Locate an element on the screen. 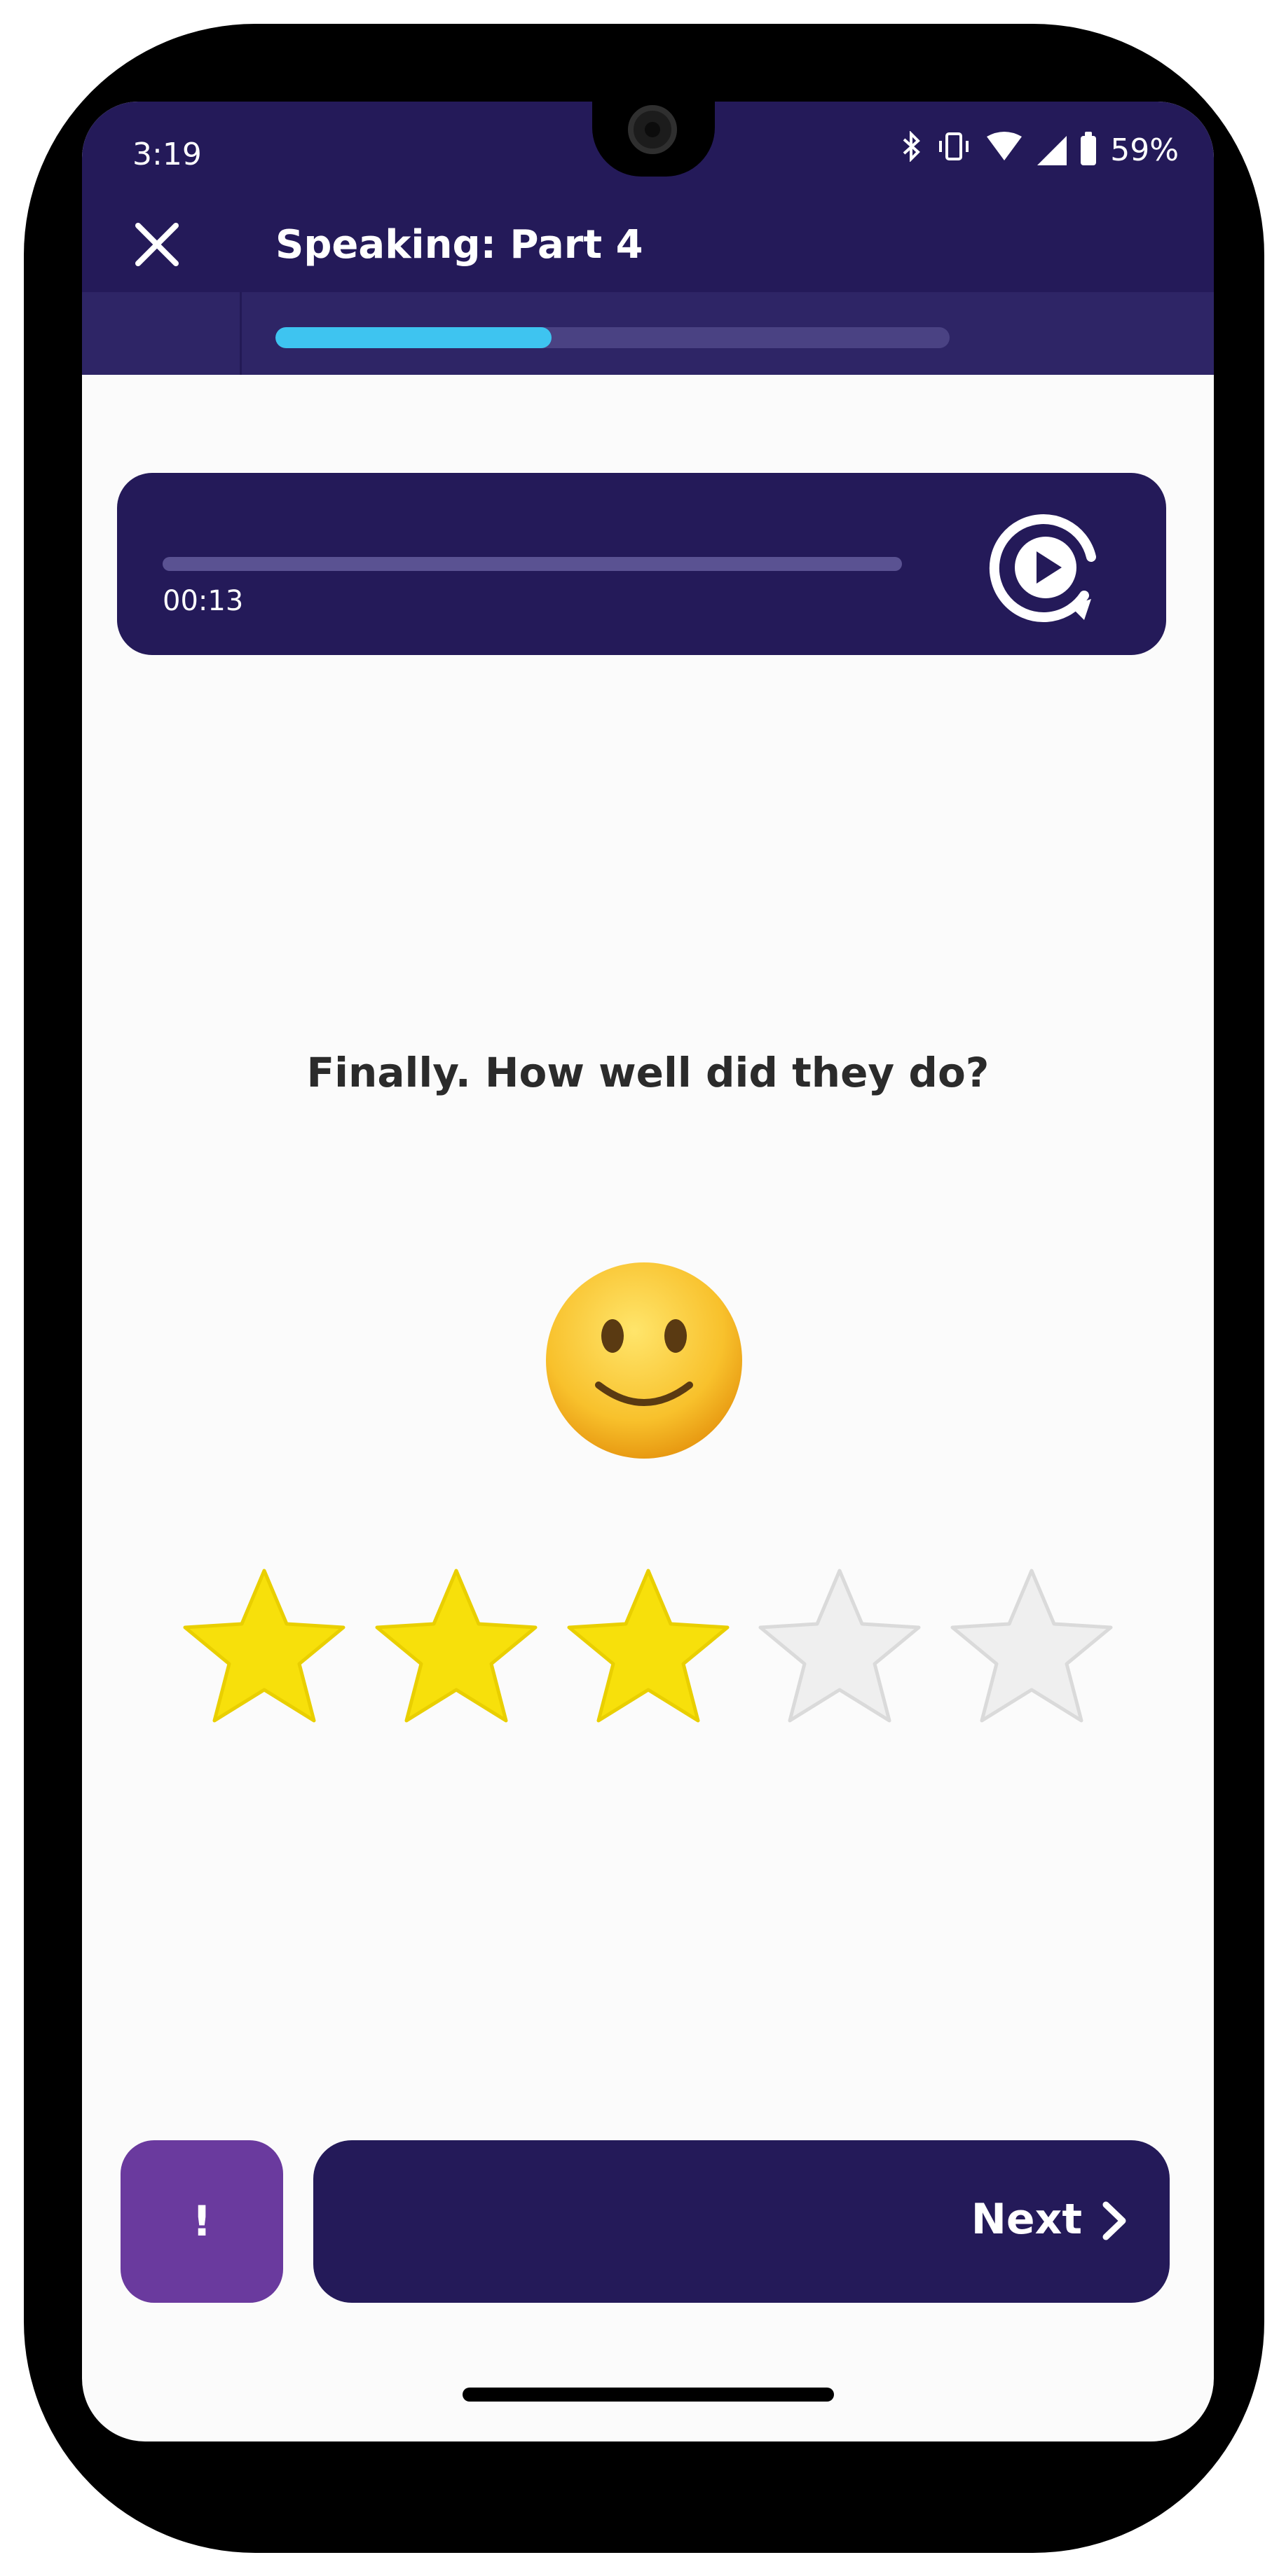 This screenshot has width=1279, height=2576. next-button: Next is located at coordinates (741, 2221).